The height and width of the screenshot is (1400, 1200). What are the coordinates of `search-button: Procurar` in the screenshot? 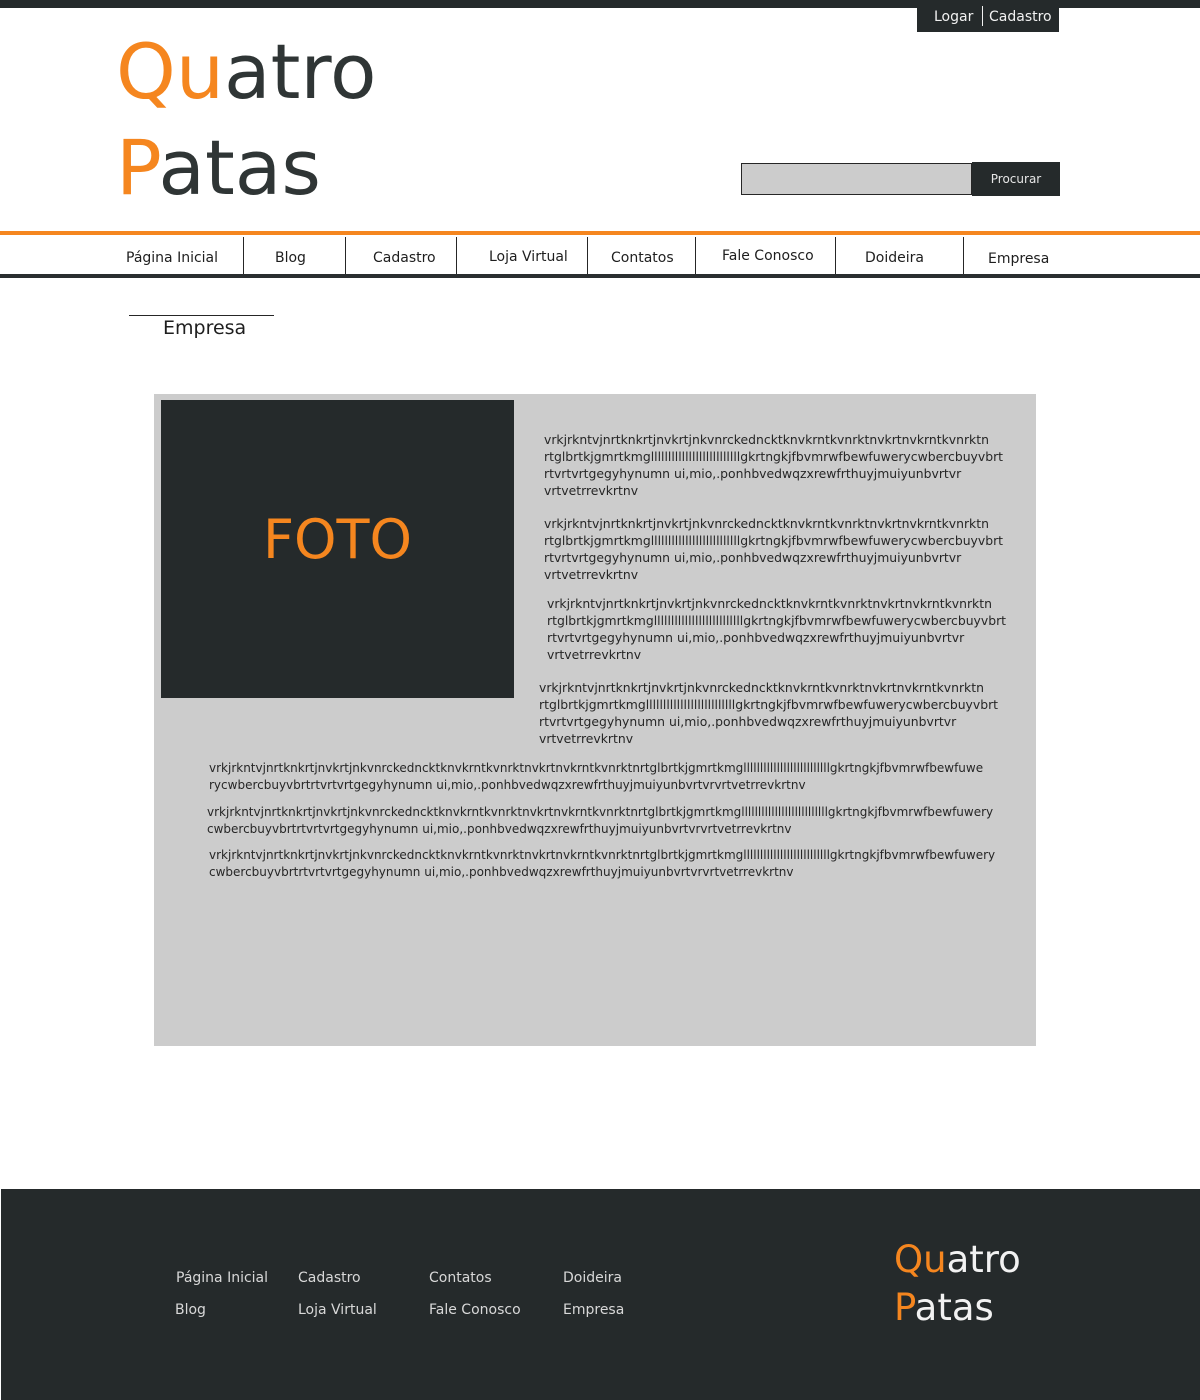 It's located at (1016, 179).